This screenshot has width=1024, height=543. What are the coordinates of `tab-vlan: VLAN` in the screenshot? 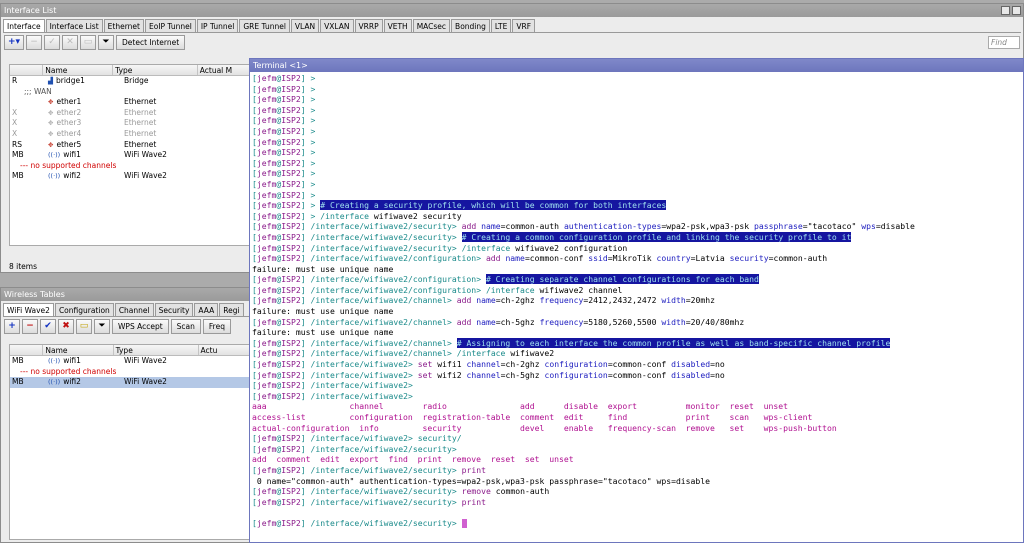 It's located at (305, 25).